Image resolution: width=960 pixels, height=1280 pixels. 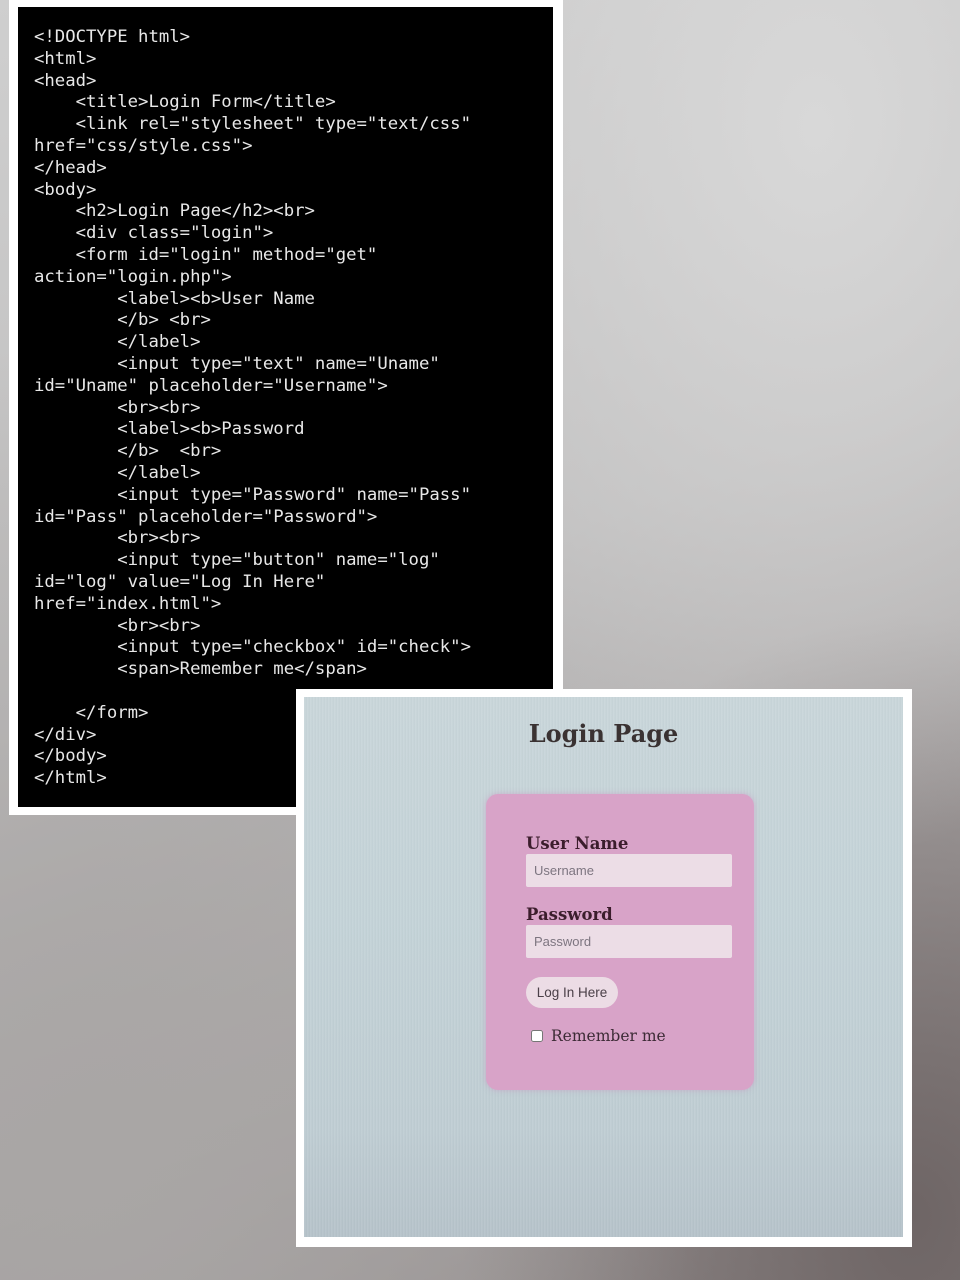 I want to click on remember-label: Remember me, so click(x=608, y=1036).